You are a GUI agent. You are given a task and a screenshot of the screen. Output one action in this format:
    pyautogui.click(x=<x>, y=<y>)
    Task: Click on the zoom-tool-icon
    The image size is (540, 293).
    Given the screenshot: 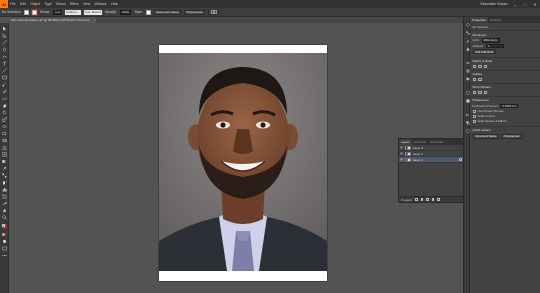 What is the action you would take?
    pyautogui.click(x=4, y=217)
    